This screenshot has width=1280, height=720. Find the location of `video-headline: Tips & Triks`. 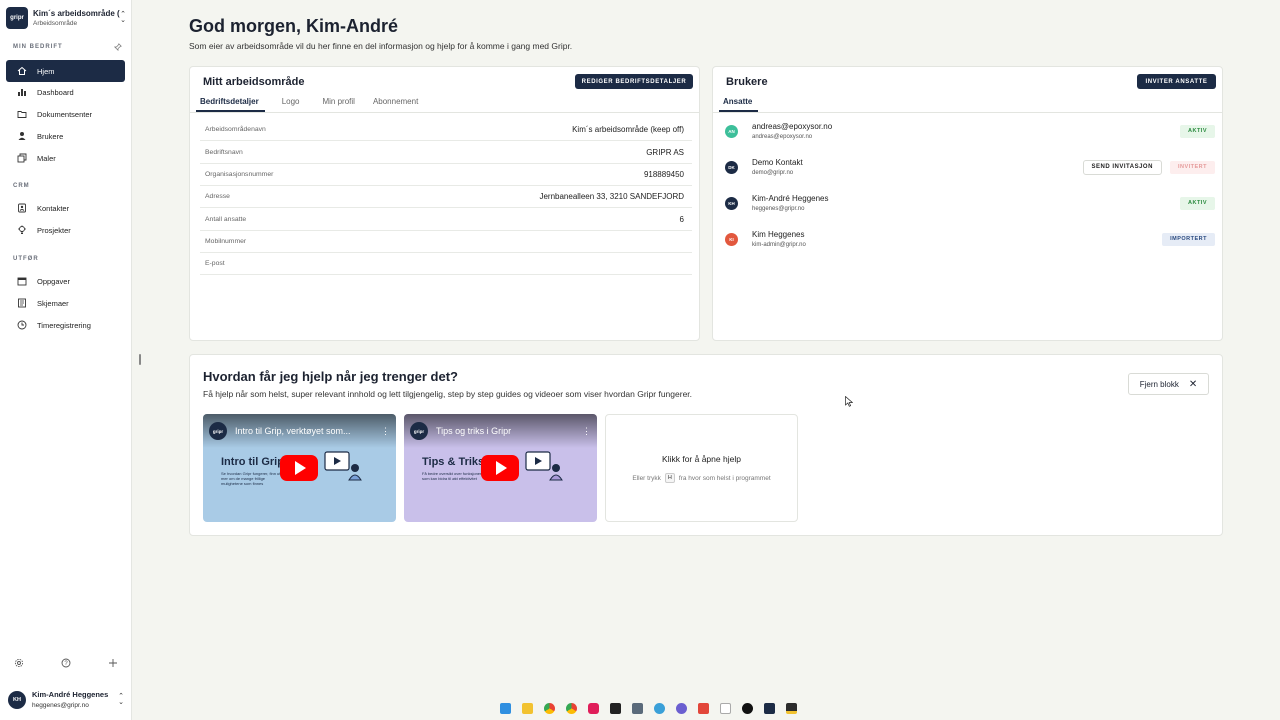

video-headline: Tips & Triks is located at coordinates (453, 462).